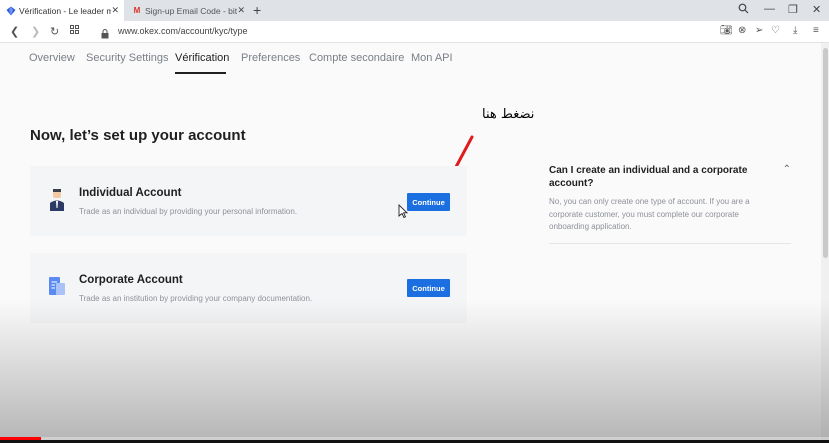 This screenshot has width=829, height=443. I want to click on divider, so click(670, 243).